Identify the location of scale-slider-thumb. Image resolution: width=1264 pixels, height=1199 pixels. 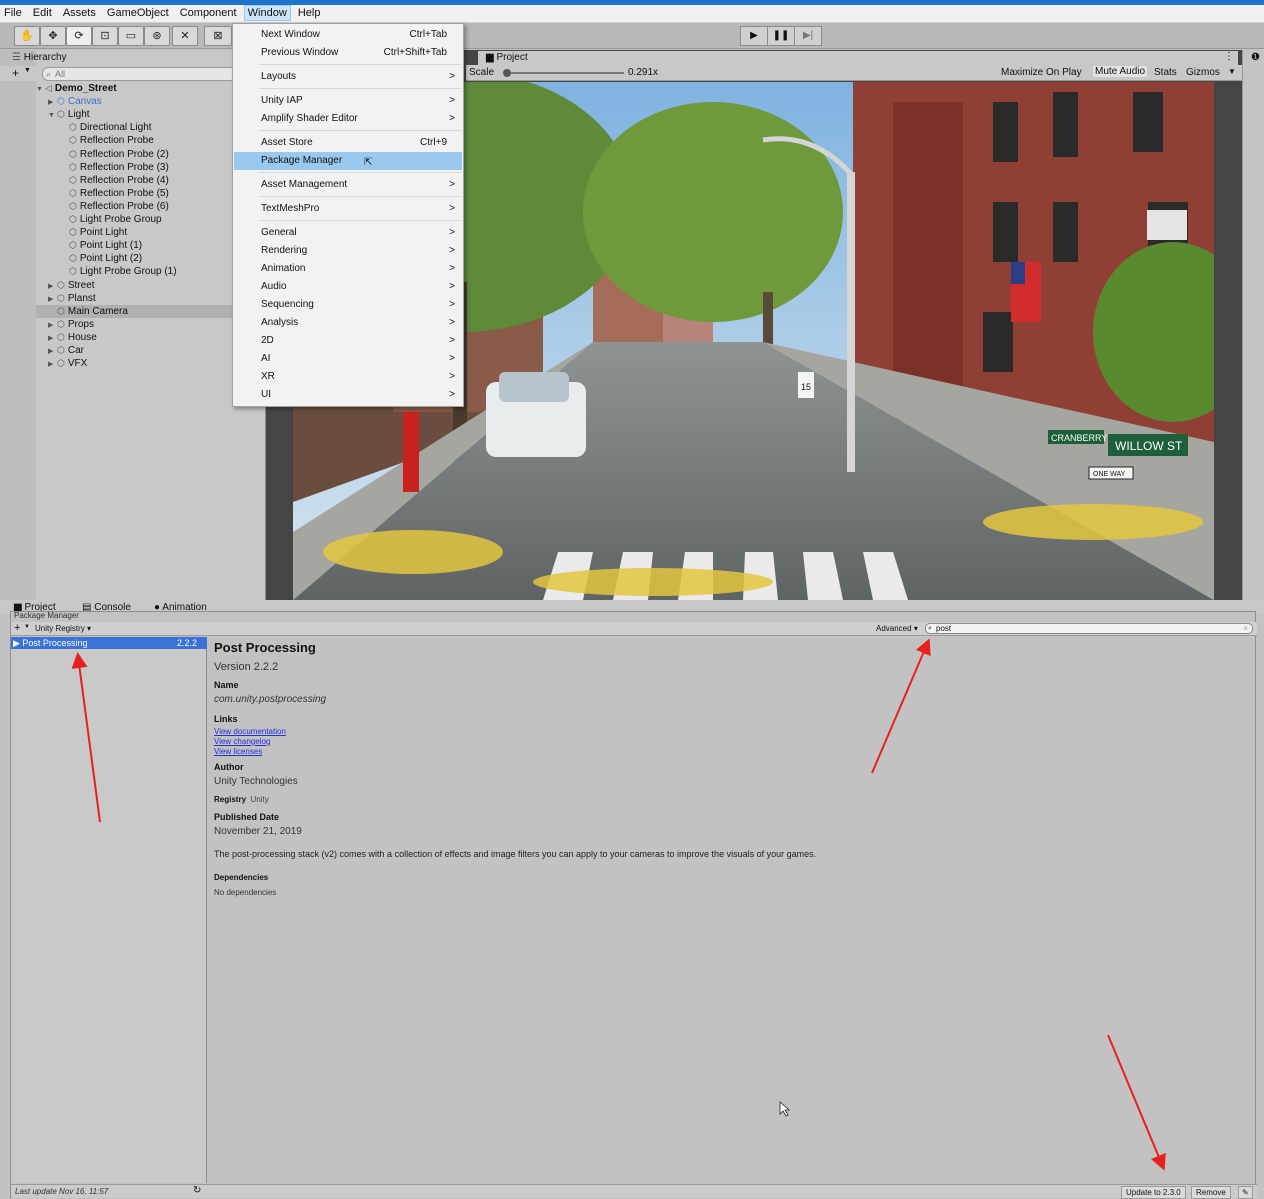
(507, 73).